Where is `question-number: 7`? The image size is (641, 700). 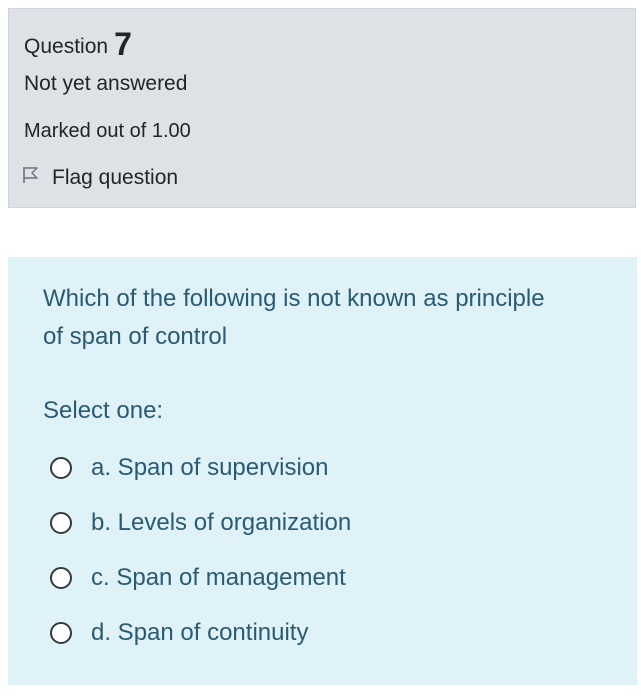 question-number: 7 is located at coordinates (123, 44).